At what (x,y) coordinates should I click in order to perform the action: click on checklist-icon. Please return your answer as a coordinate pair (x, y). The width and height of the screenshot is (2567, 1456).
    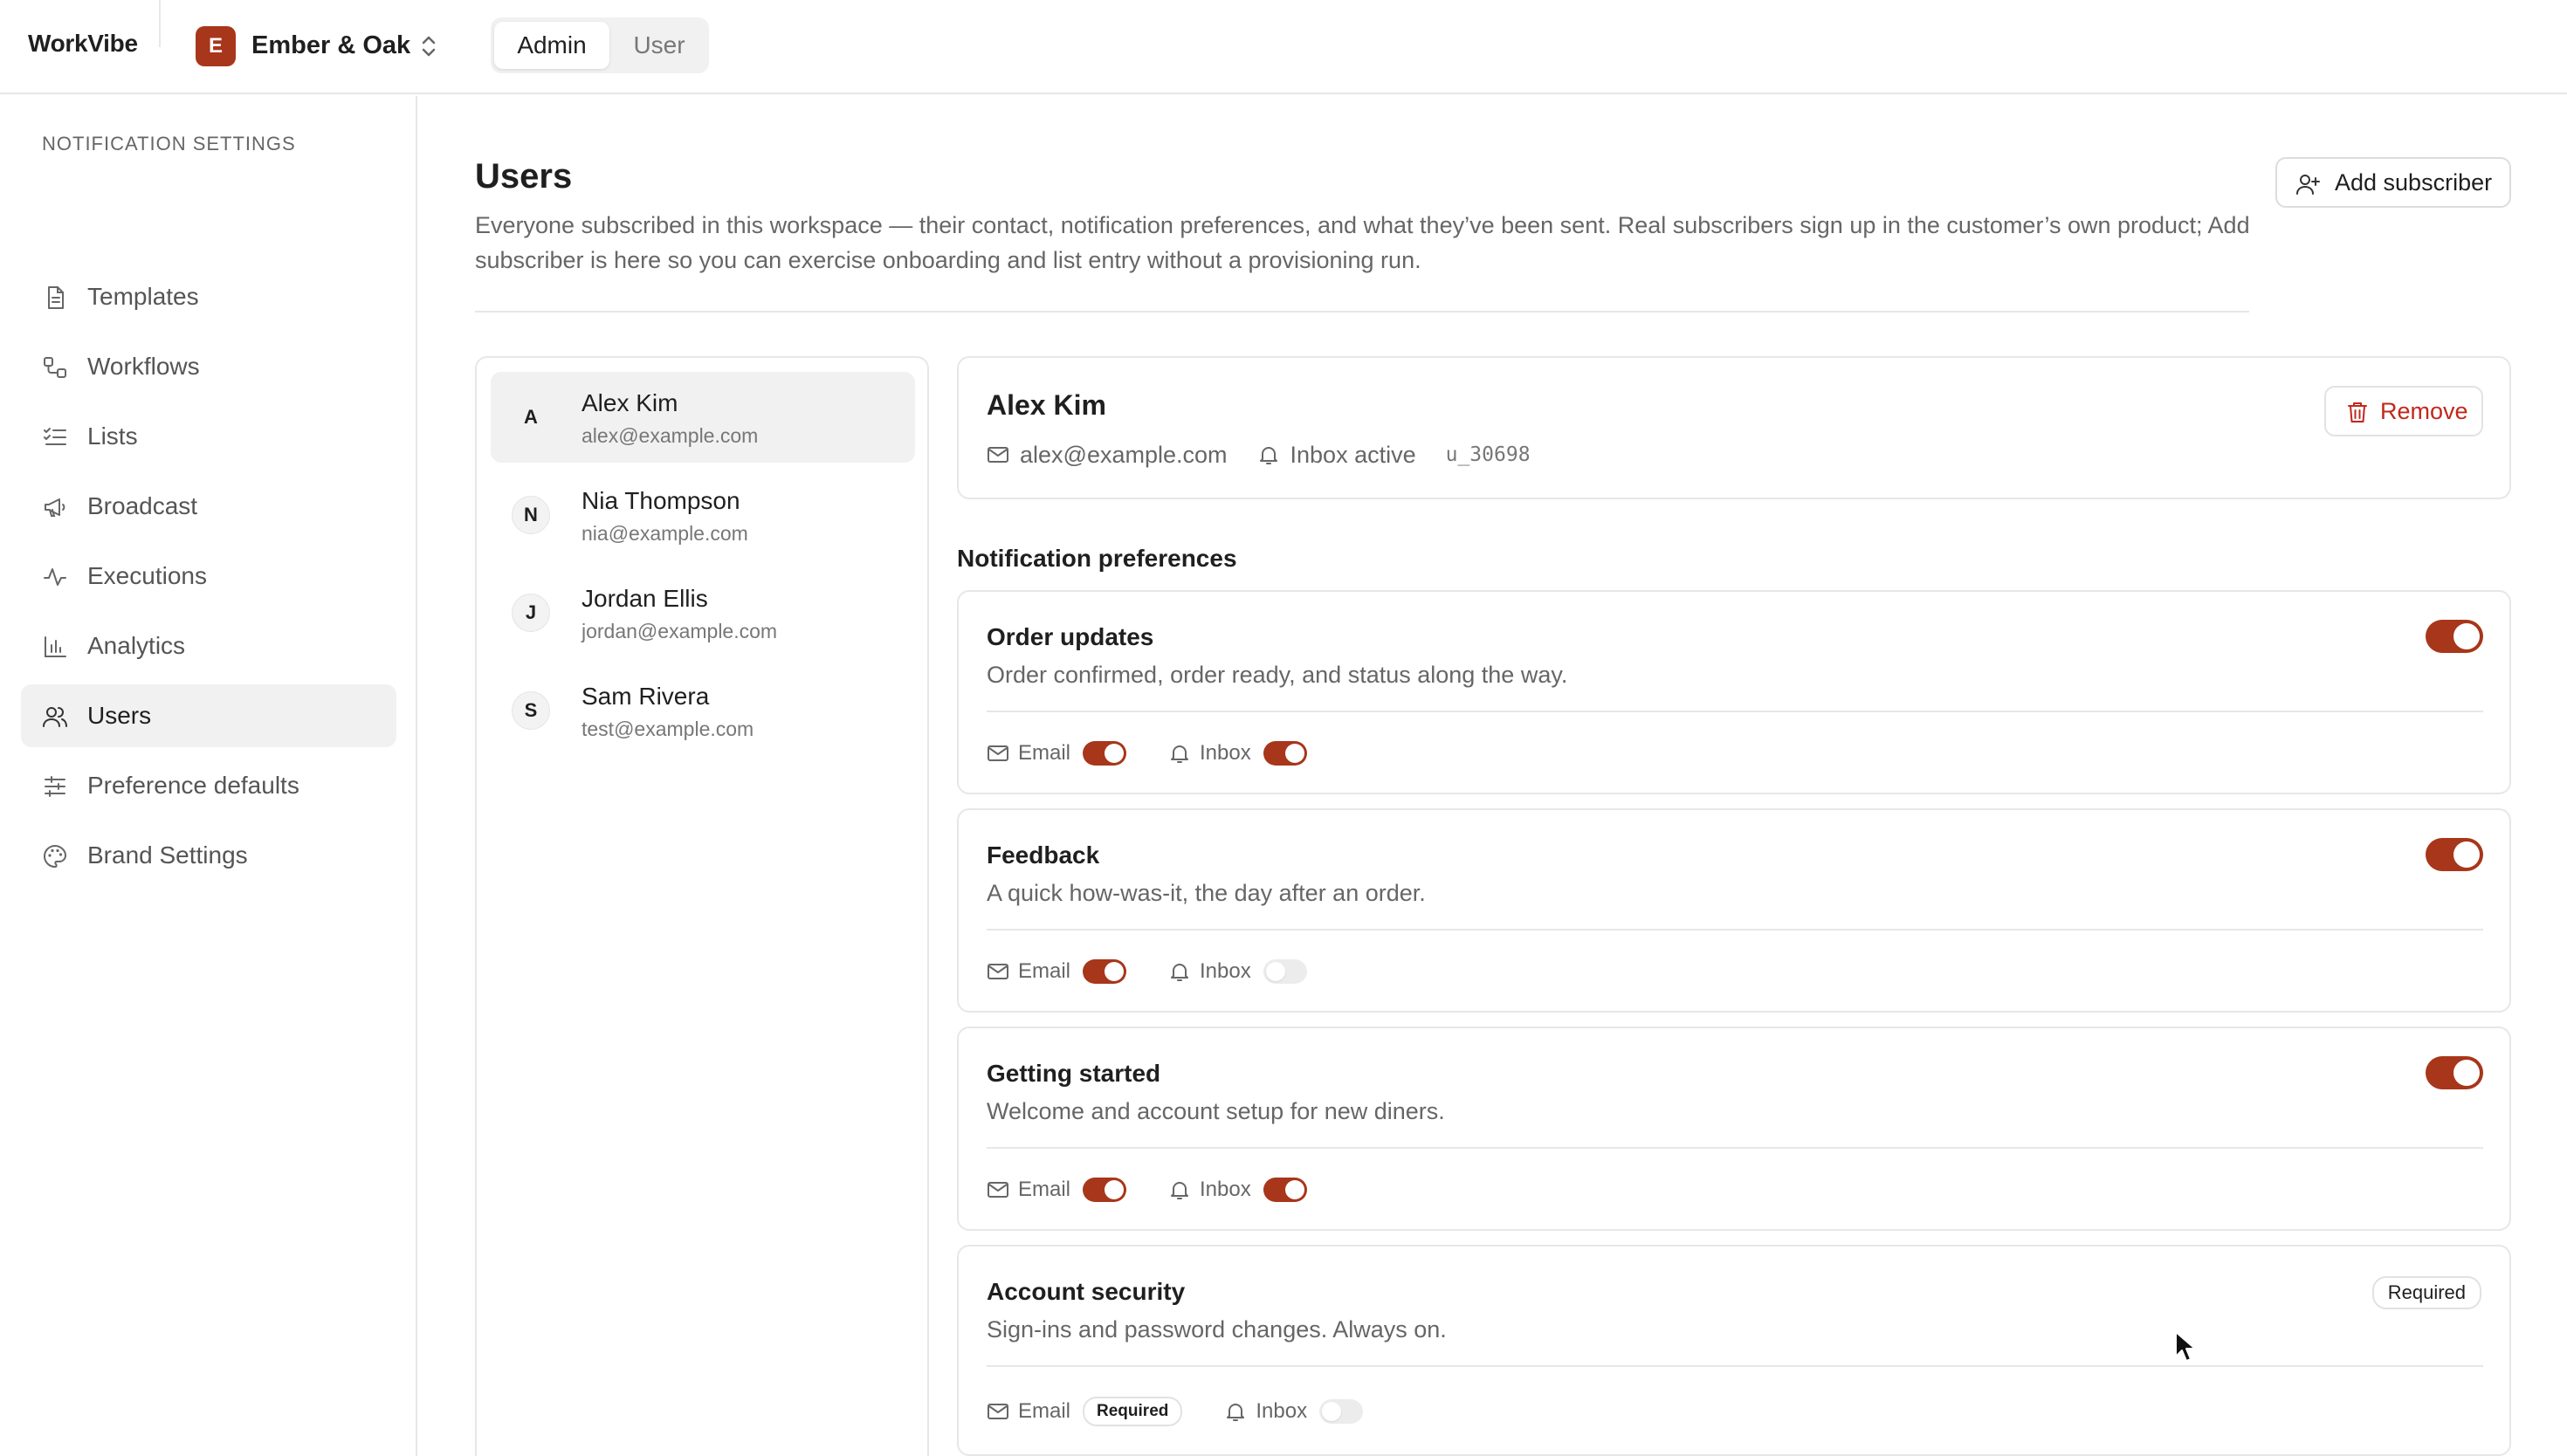
    Looking at the image, I should click on (55, 436).